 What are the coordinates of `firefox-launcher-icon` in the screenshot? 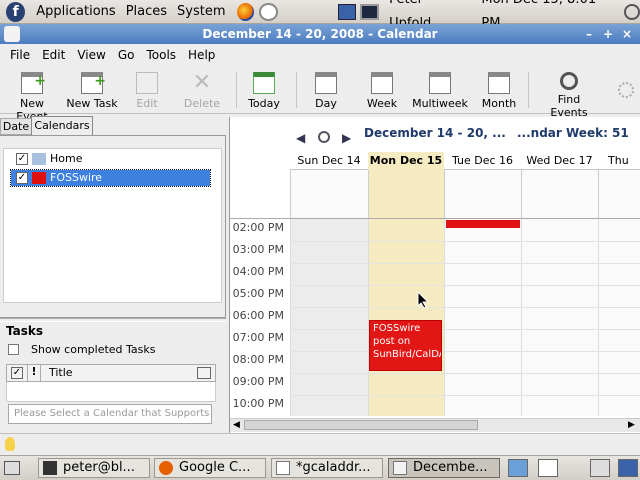 It's located at (245, 11).